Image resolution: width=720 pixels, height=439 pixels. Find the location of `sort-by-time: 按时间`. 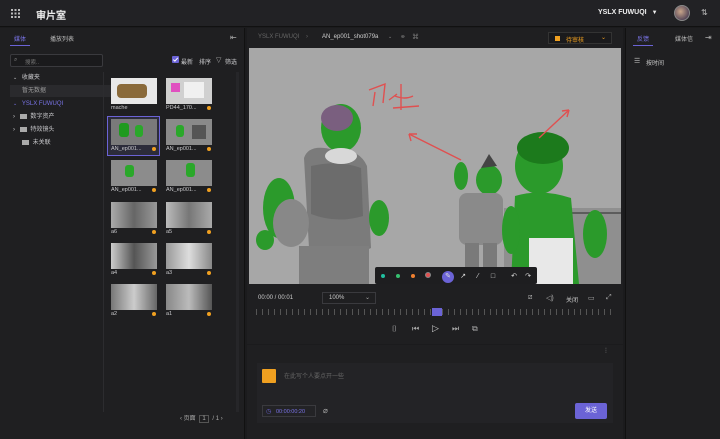

sort-by-time: 按时间 is located at coordinates (655, 62).